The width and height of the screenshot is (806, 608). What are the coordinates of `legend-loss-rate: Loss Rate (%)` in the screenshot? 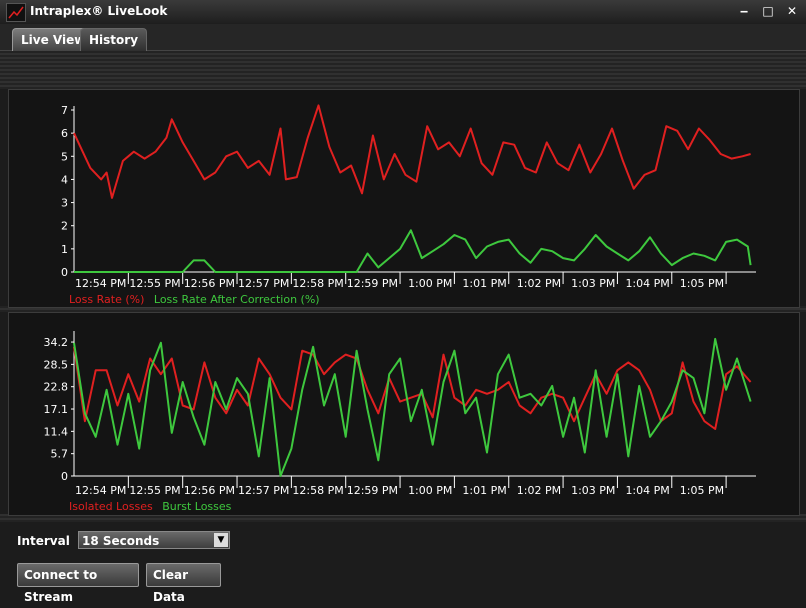 It's located at (107, 299).